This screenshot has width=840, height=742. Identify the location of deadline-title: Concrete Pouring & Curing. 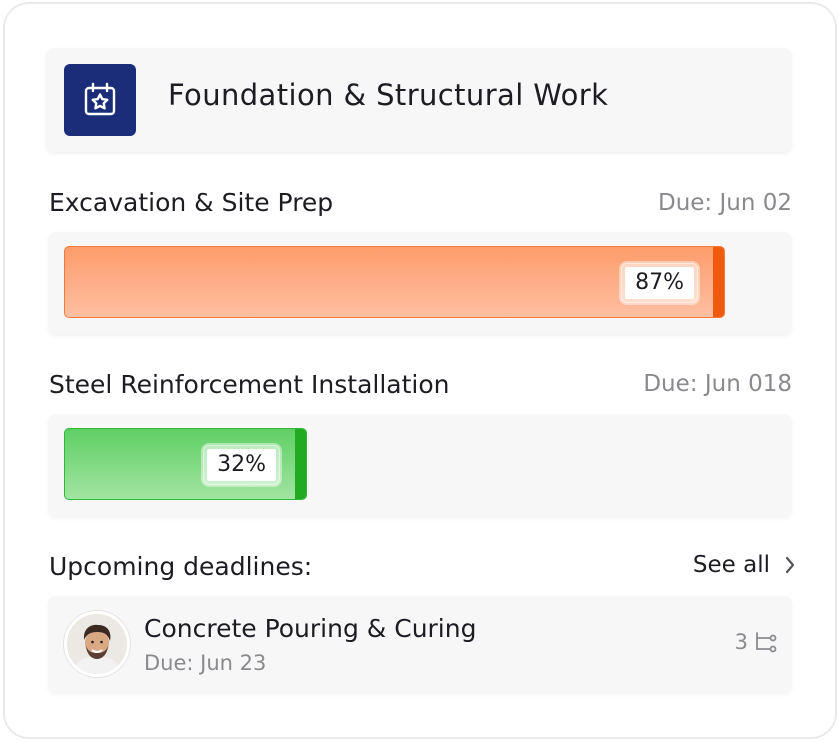
(310, 628).